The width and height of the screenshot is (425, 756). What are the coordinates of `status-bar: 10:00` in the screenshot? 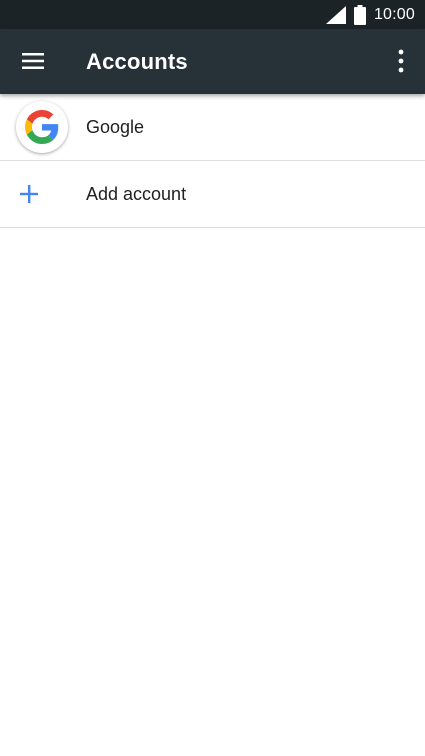 It's located at (212, 14).